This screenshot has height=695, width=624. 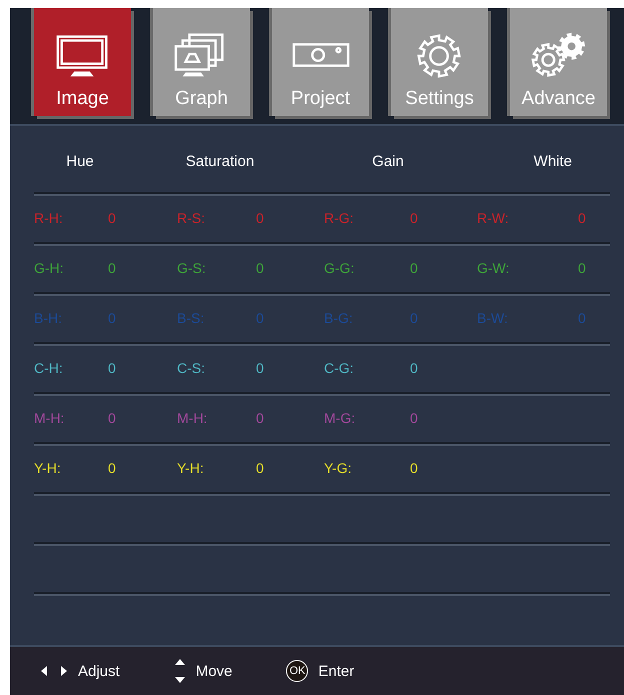 What do you see at coordinates (191, 368) in the screenshot?
I see `setting-label: C-S:` at bounding box center [191, 368].